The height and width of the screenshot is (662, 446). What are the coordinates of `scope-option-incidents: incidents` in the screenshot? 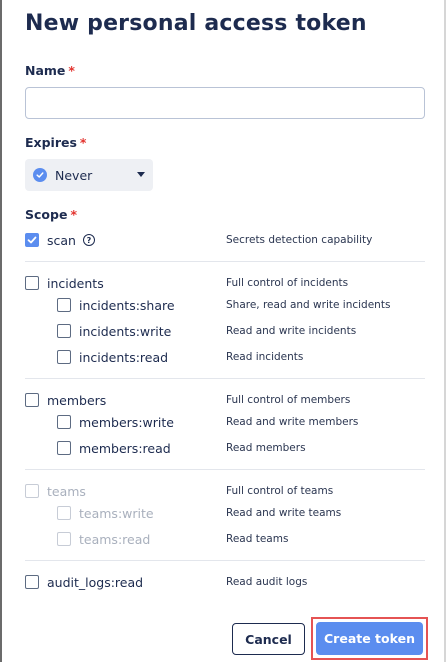 It's located at (64, 283).